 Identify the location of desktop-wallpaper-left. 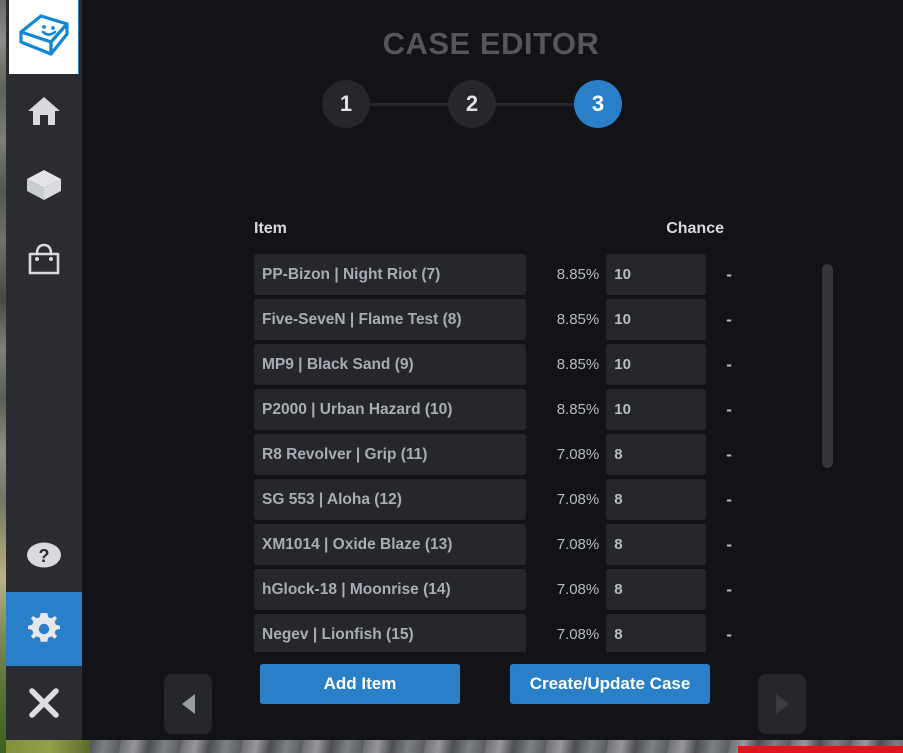
(3, 376).